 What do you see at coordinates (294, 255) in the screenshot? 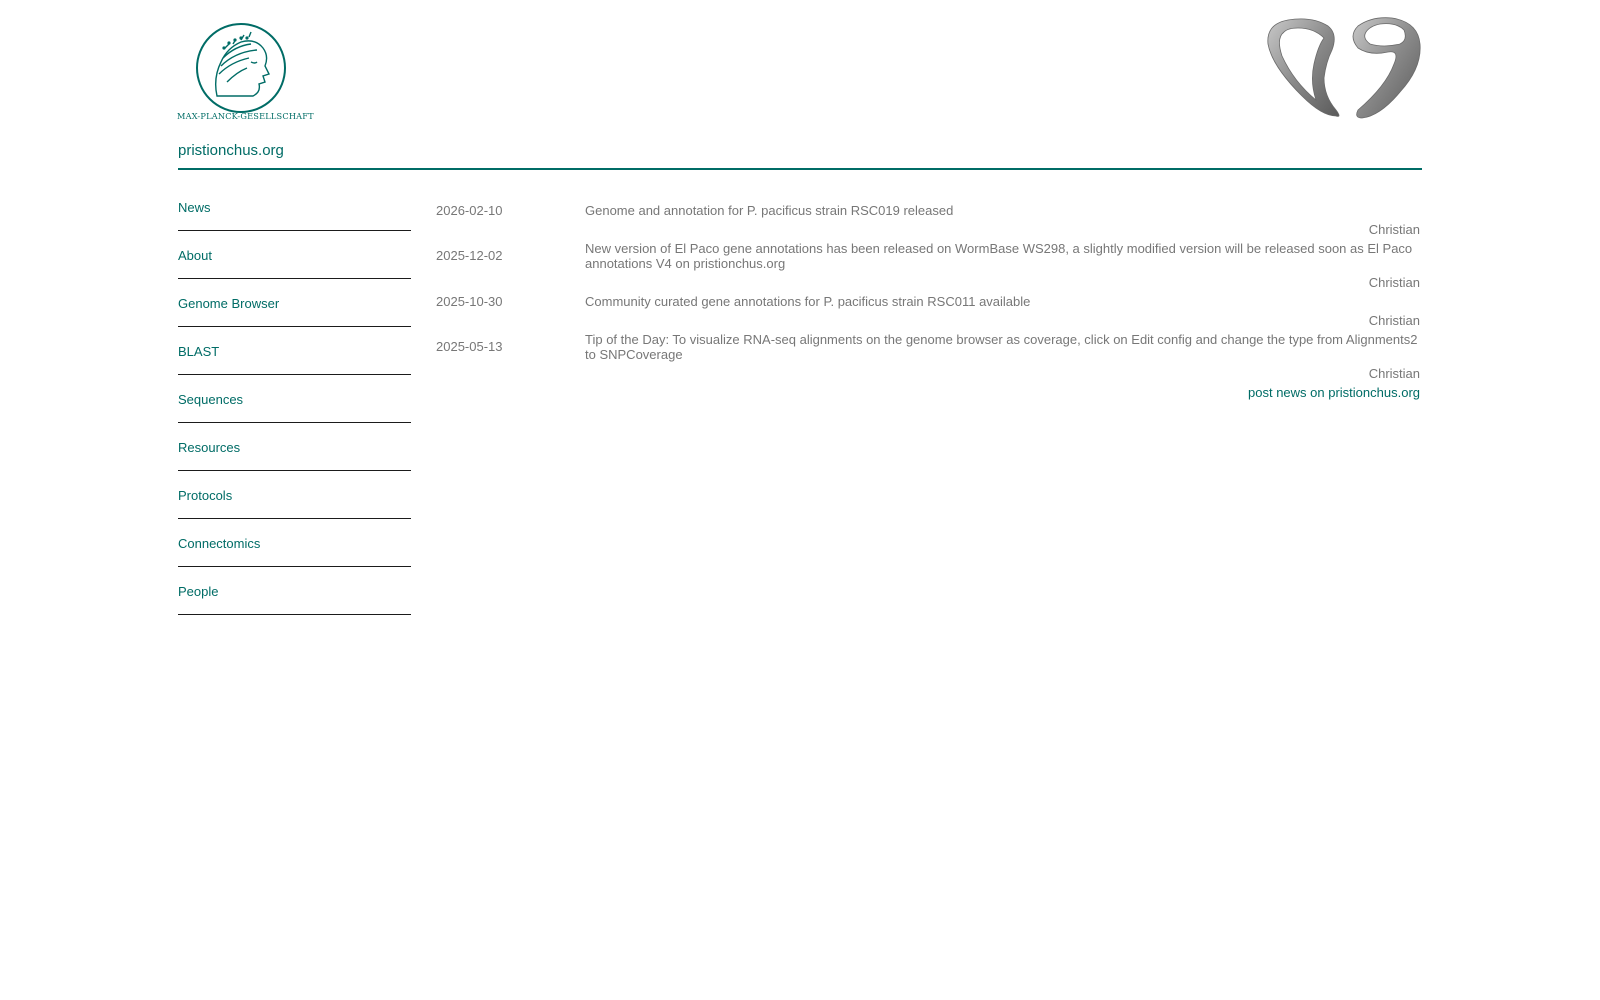
I see `sidebar-item-about: About` at bounding box center [294, 255].